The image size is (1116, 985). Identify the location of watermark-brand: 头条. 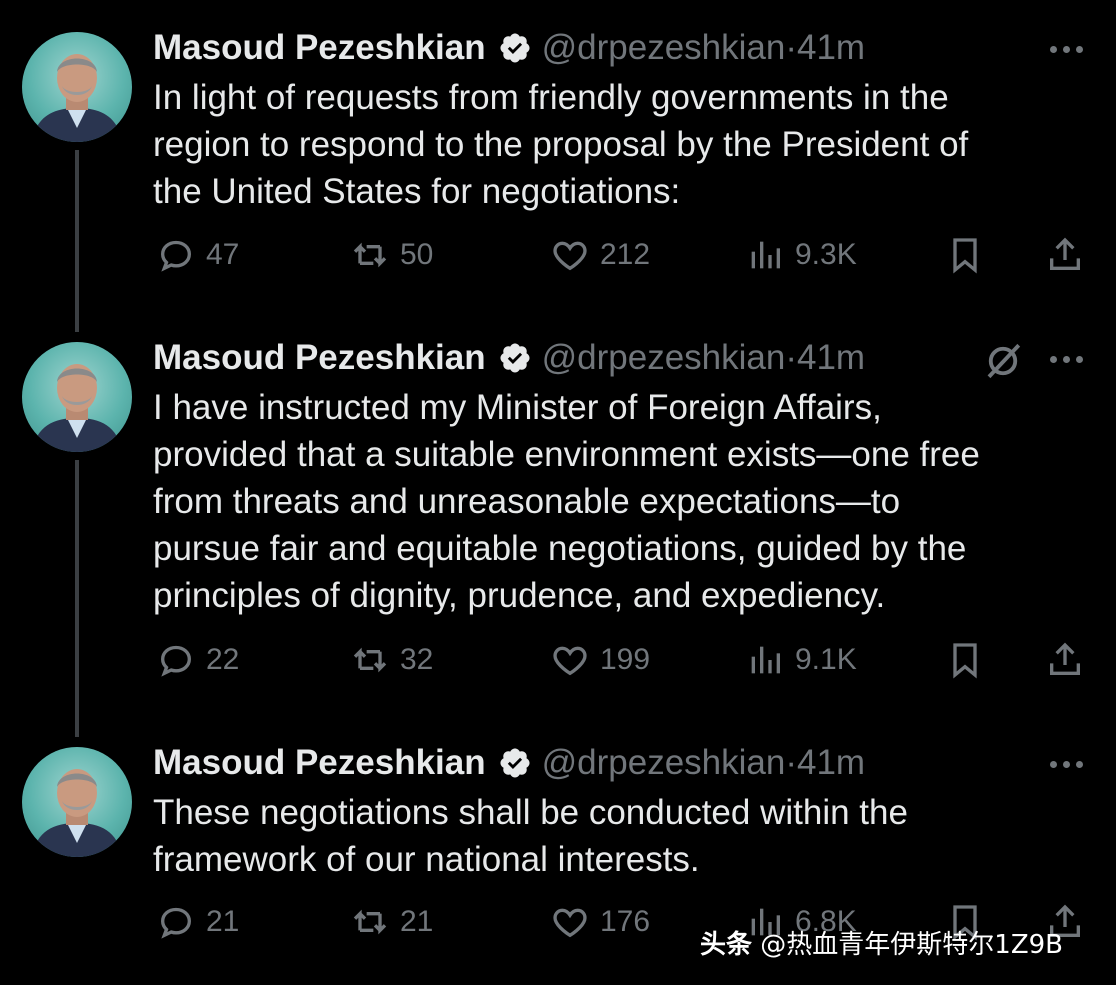
(726, 945).